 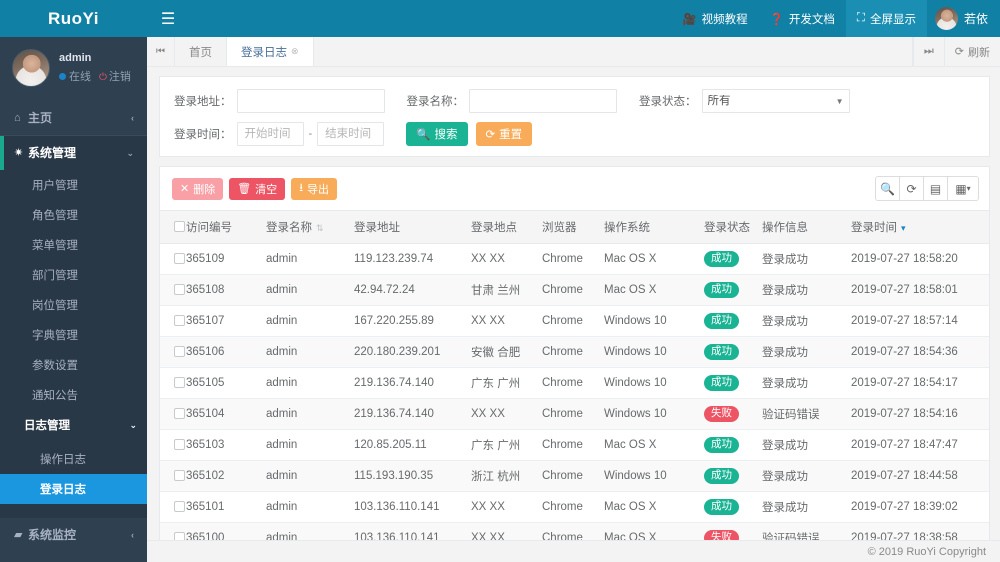 I want to click on header-os: 操作系统, so click(x=654, y=227).